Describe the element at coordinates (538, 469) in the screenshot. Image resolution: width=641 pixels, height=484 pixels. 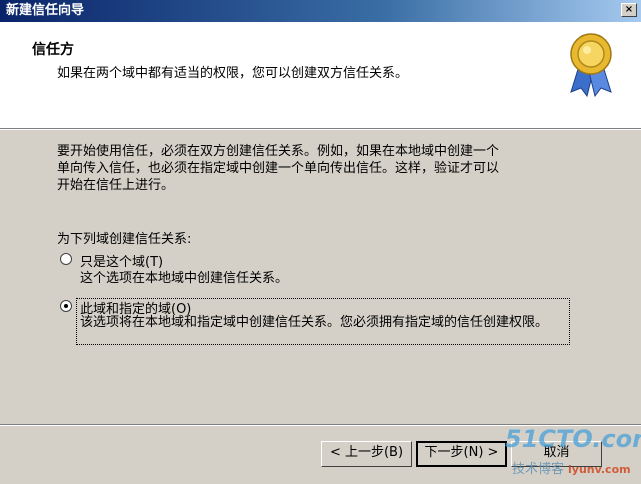
I see `watermark-sub: 技术博客` at that location.